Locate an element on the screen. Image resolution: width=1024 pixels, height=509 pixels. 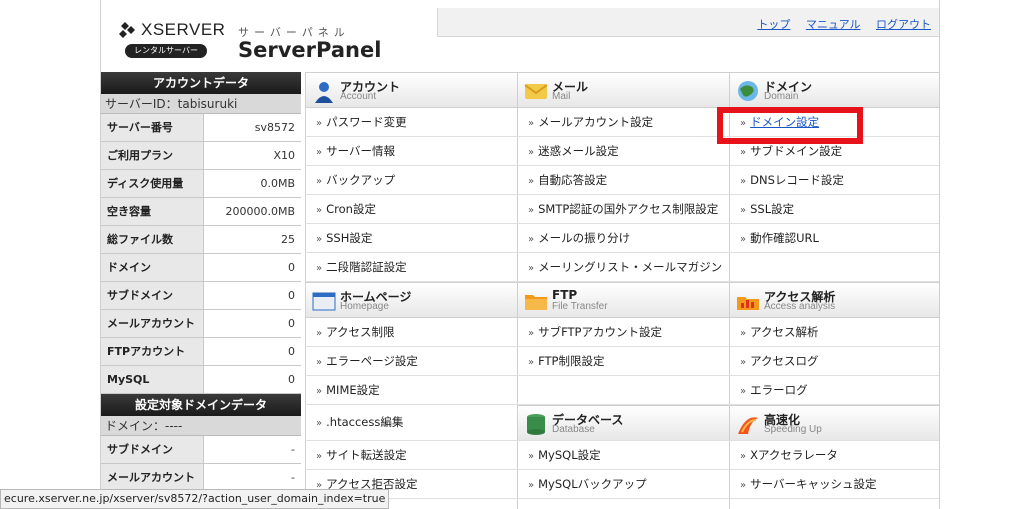
top-link: トップ is located at coordinates (773, 24).